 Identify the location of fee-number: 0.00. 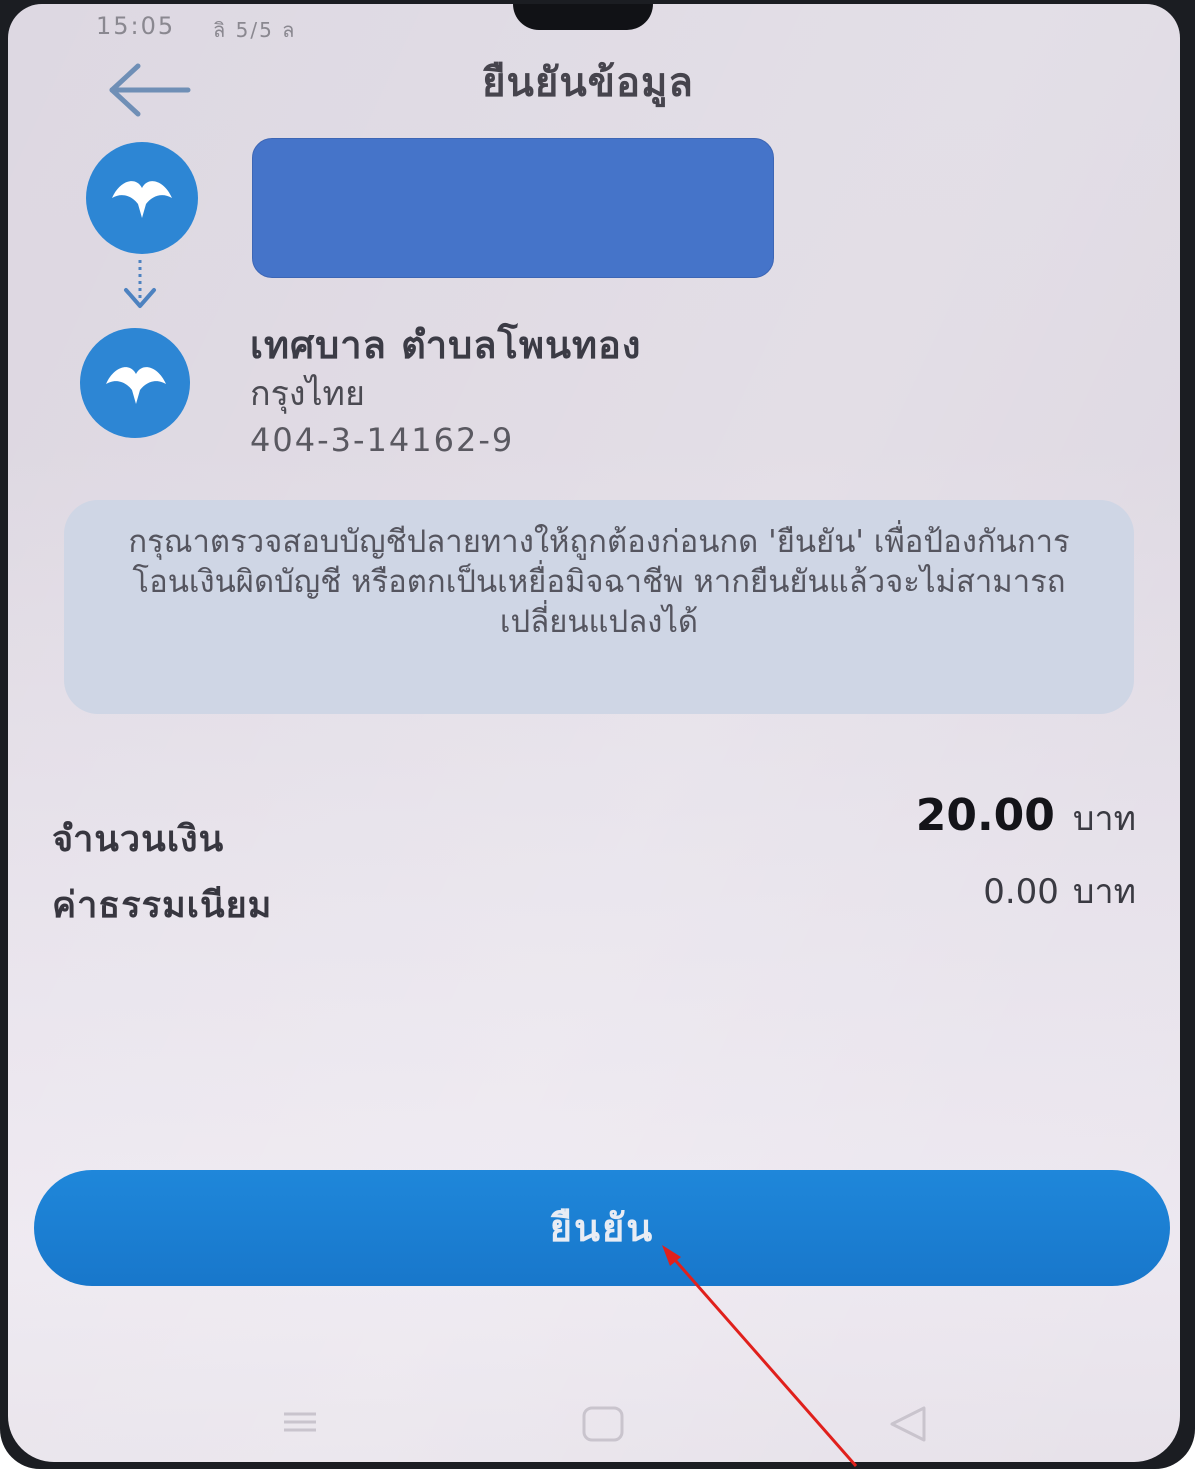
(1021, 892).